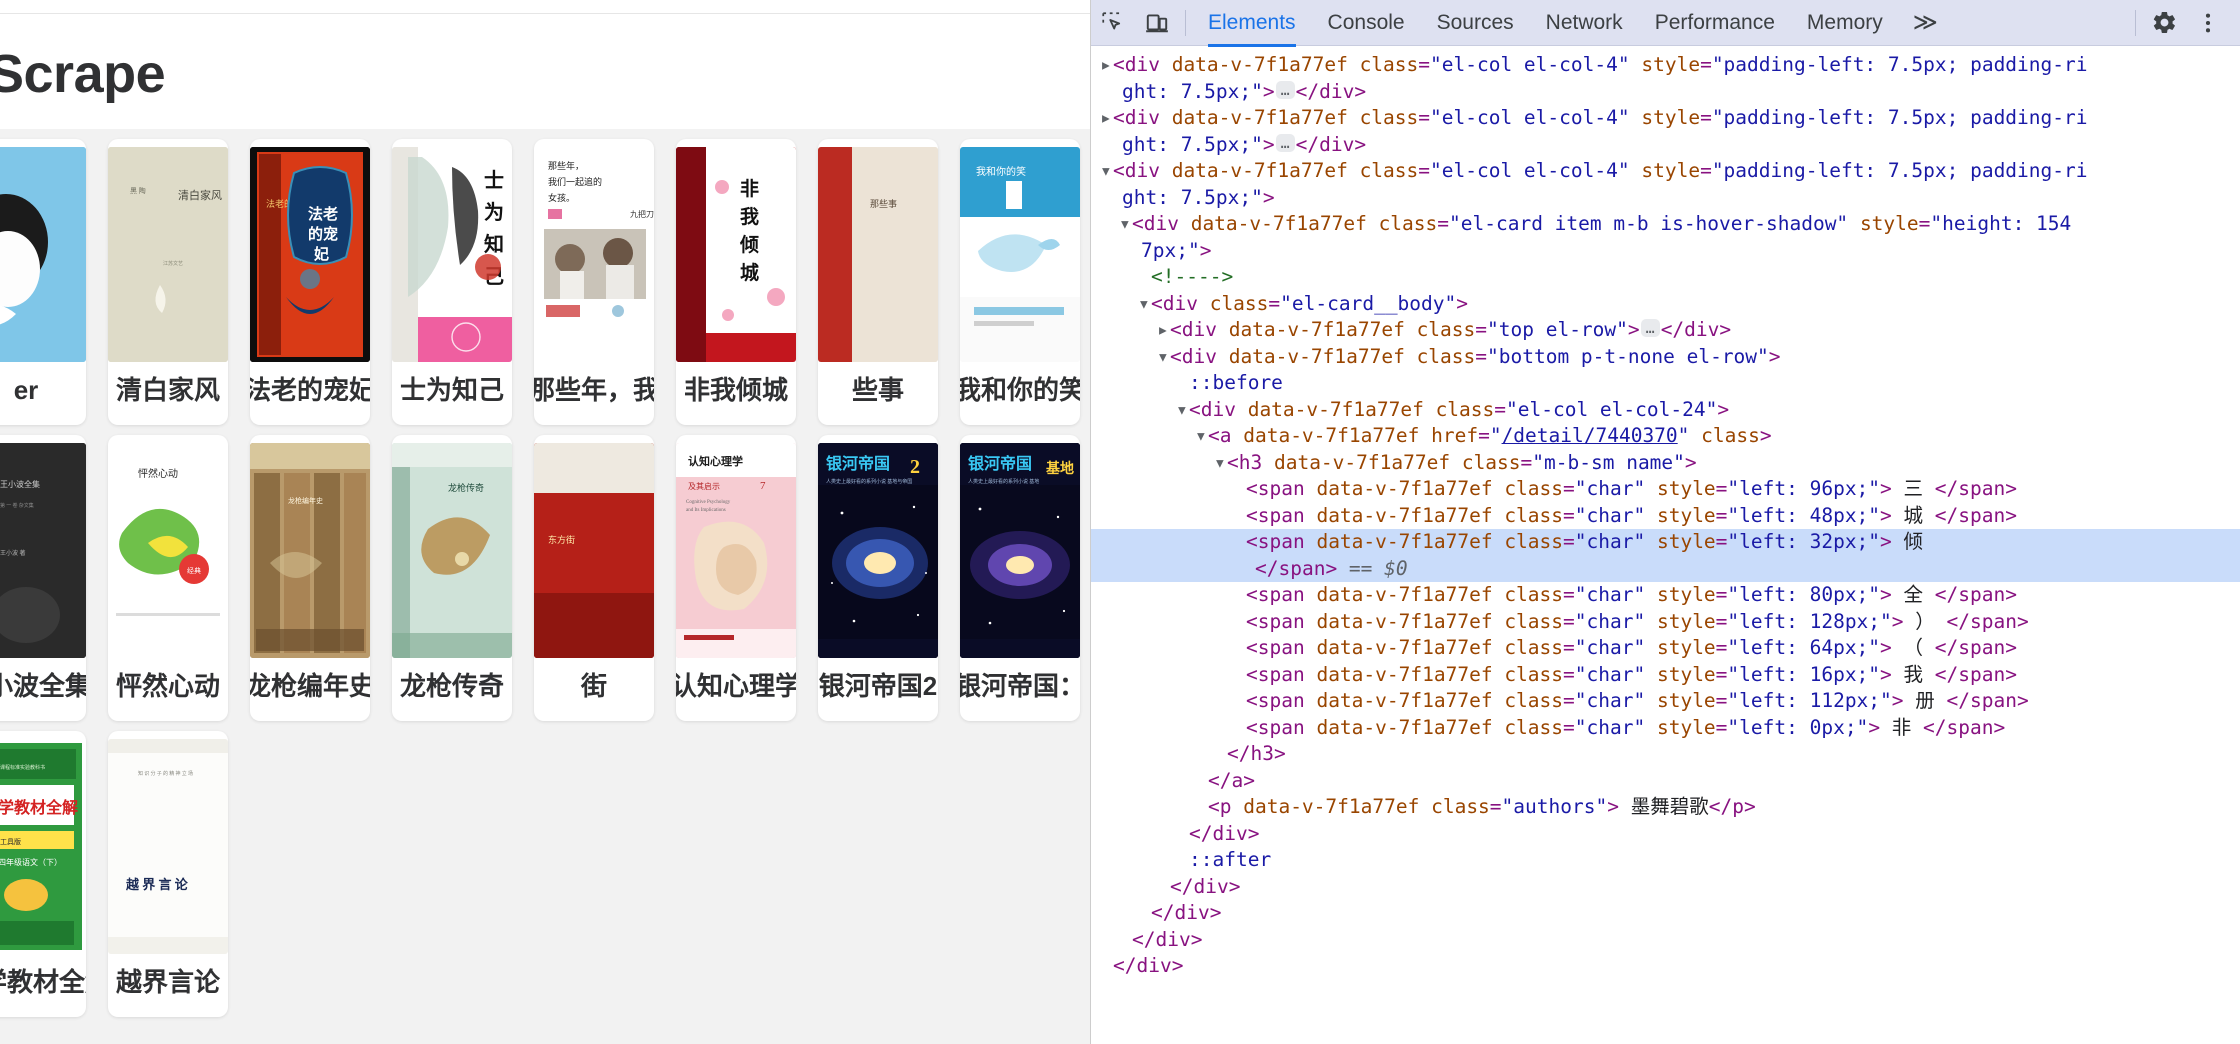 Image resolution: width=2240 pixels, height=1044 pixels. I want to click on dom-tree-line: ::after, so click(1665, 860).